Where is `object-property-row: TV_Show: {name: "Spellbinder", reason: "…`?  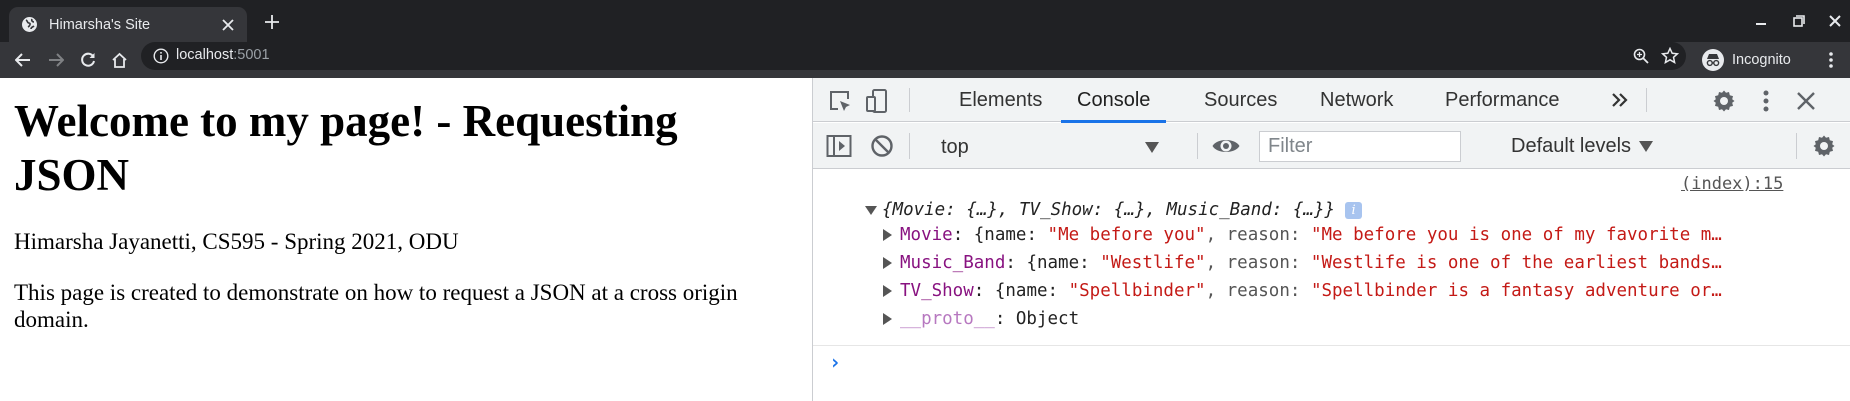 object-property-row: TV_Show: {name: "Spellbinder", reason: "… is located at coordinates (1361, 291).